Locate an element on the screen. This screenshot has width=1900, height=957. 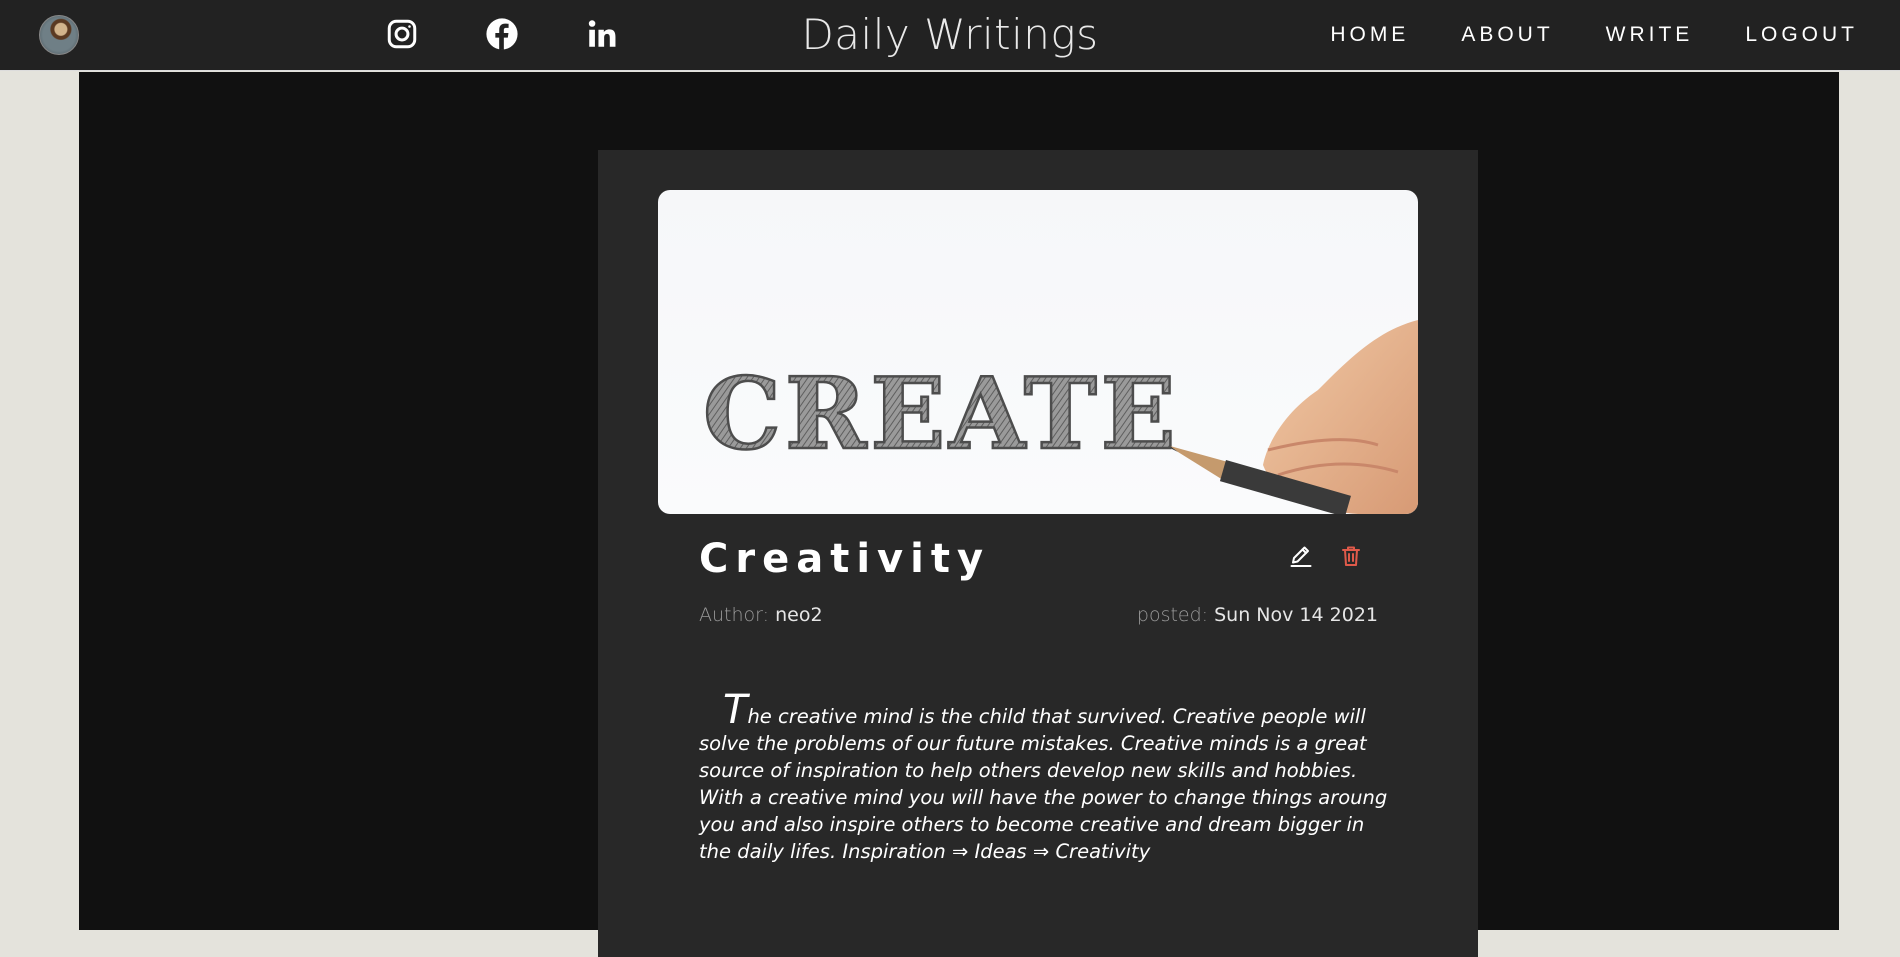
post-date: posted: Sun Nov 14 2021 is located at coordinates (1257, 615).